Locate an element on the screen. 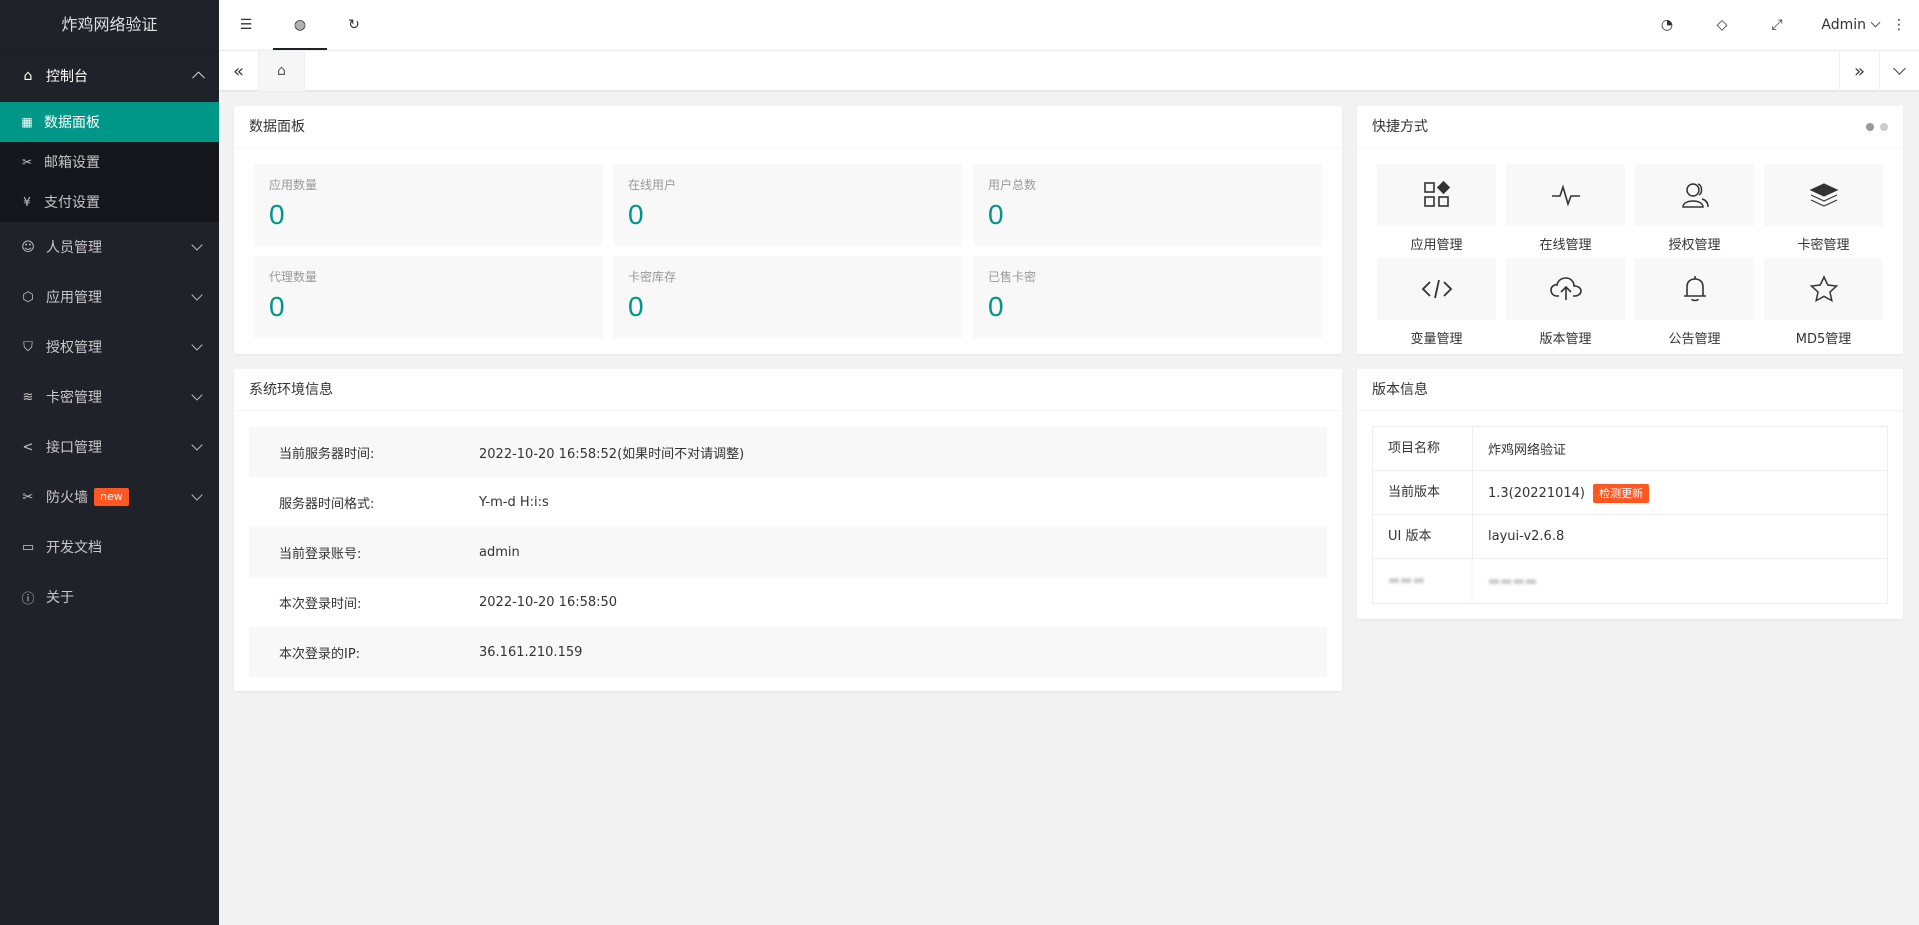  sidebar-item-payment: ¥ 支付设置 is located at coordinates (109, 202).